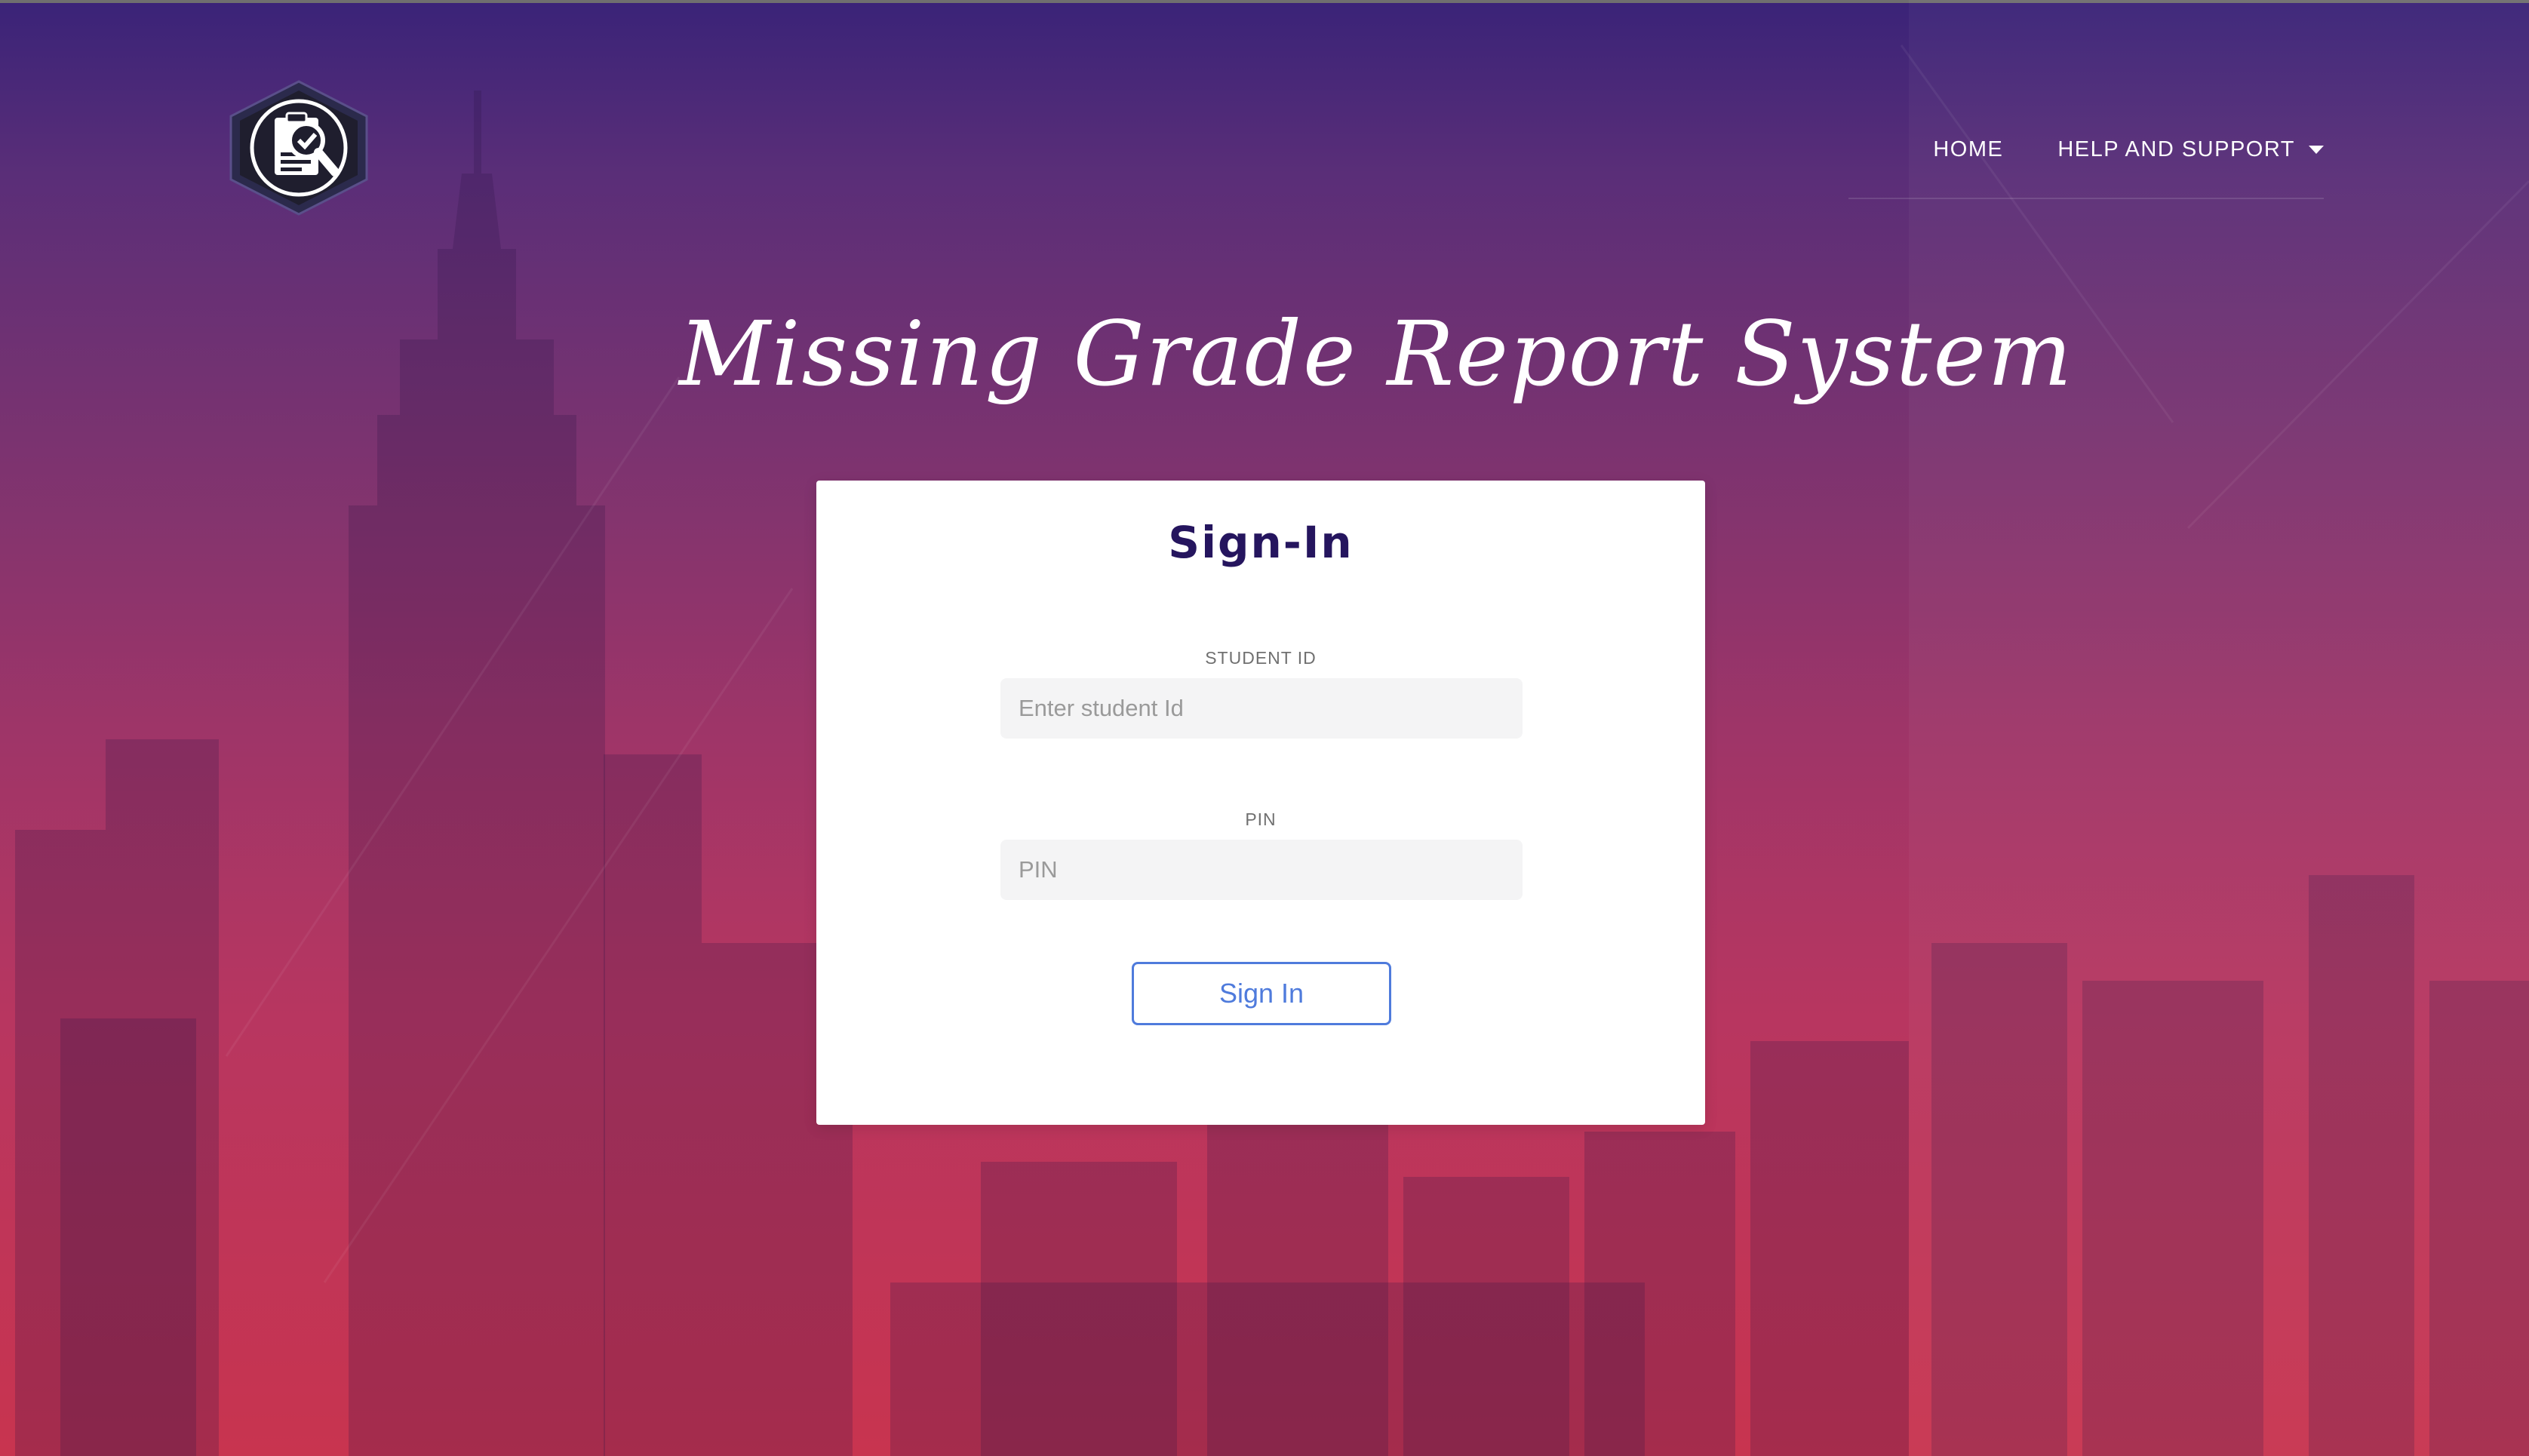 The width and height of the screenshot is (2529, 1456). Describe the element at coordinates (1261, 819) in the screenshot. I see `pin-label: PIN` at that location.